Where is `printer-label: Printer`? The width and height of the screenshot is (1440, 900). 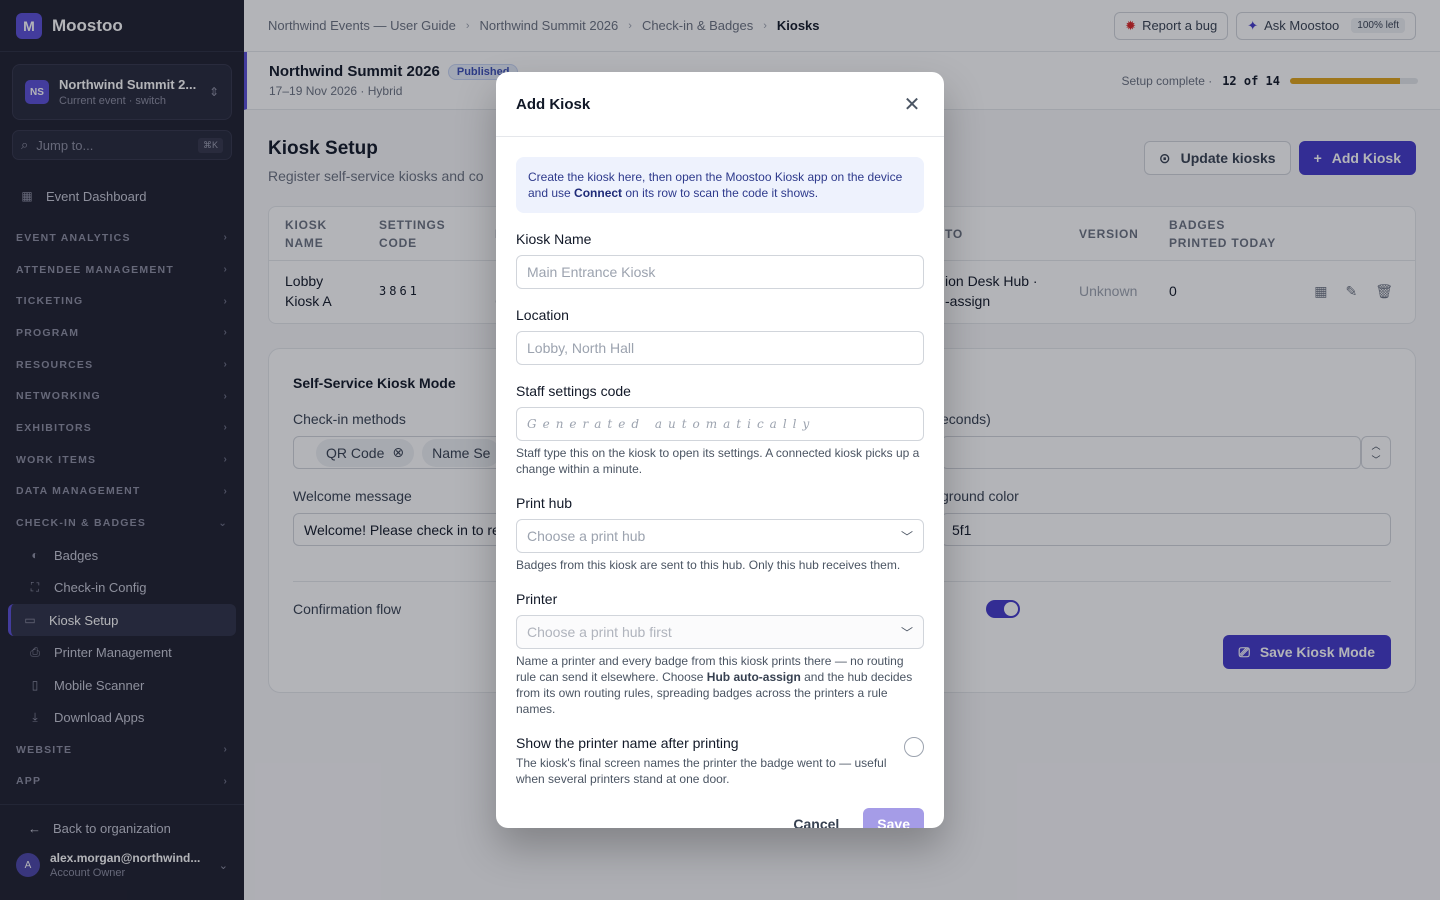
printer-label: Printer is located at coordinates (537, 599).